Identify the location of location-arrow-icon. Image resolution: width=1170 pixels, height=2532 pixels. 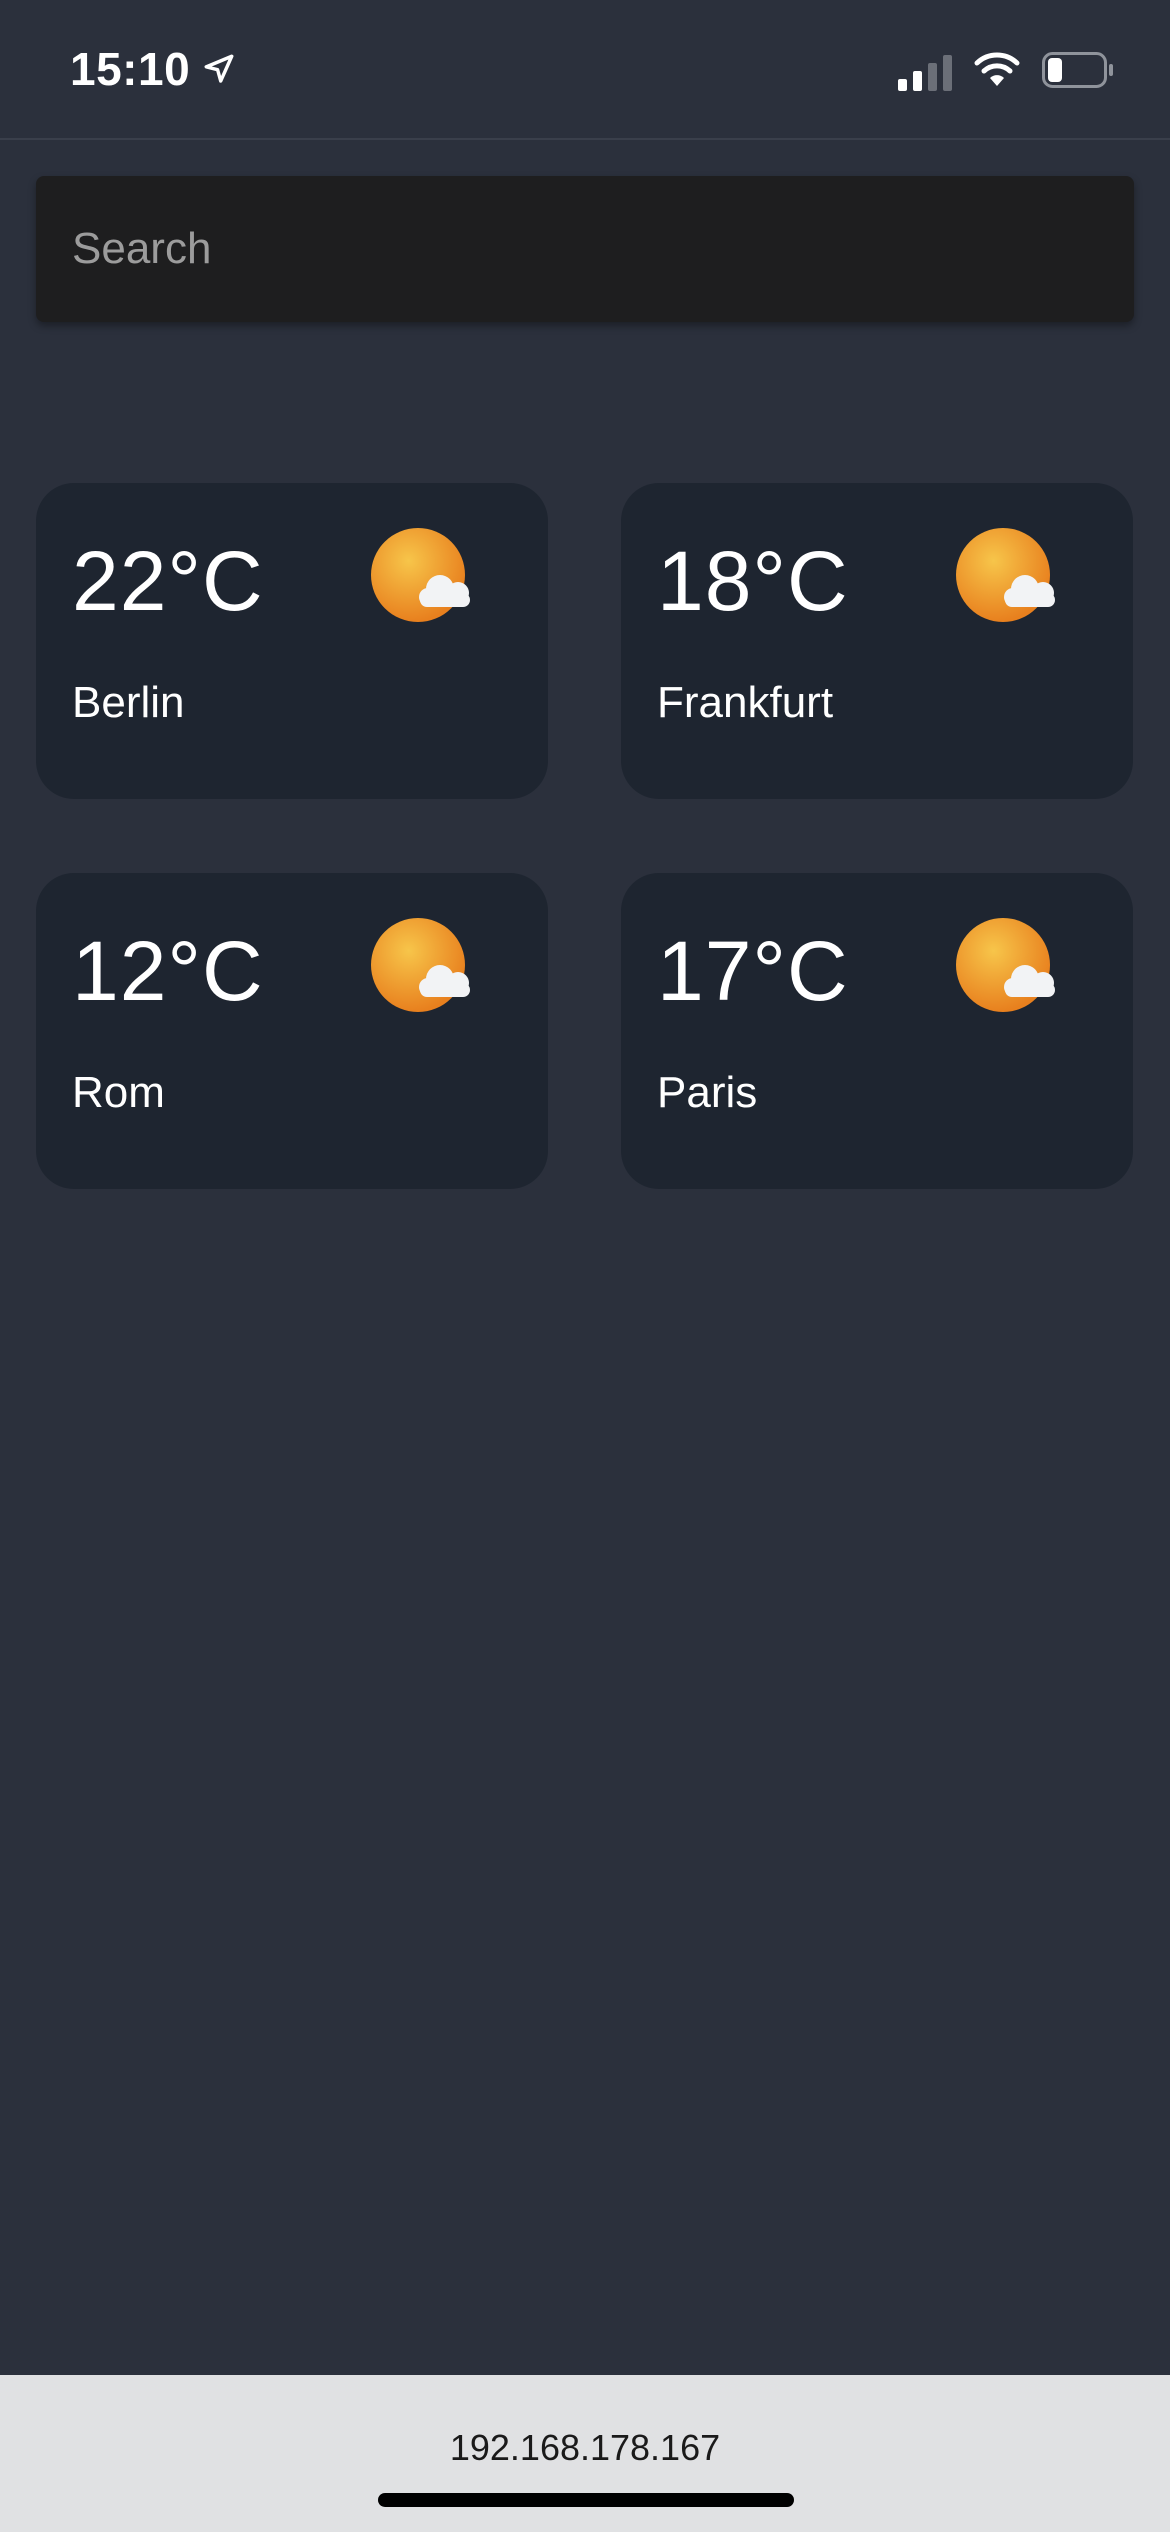
(219, 69).